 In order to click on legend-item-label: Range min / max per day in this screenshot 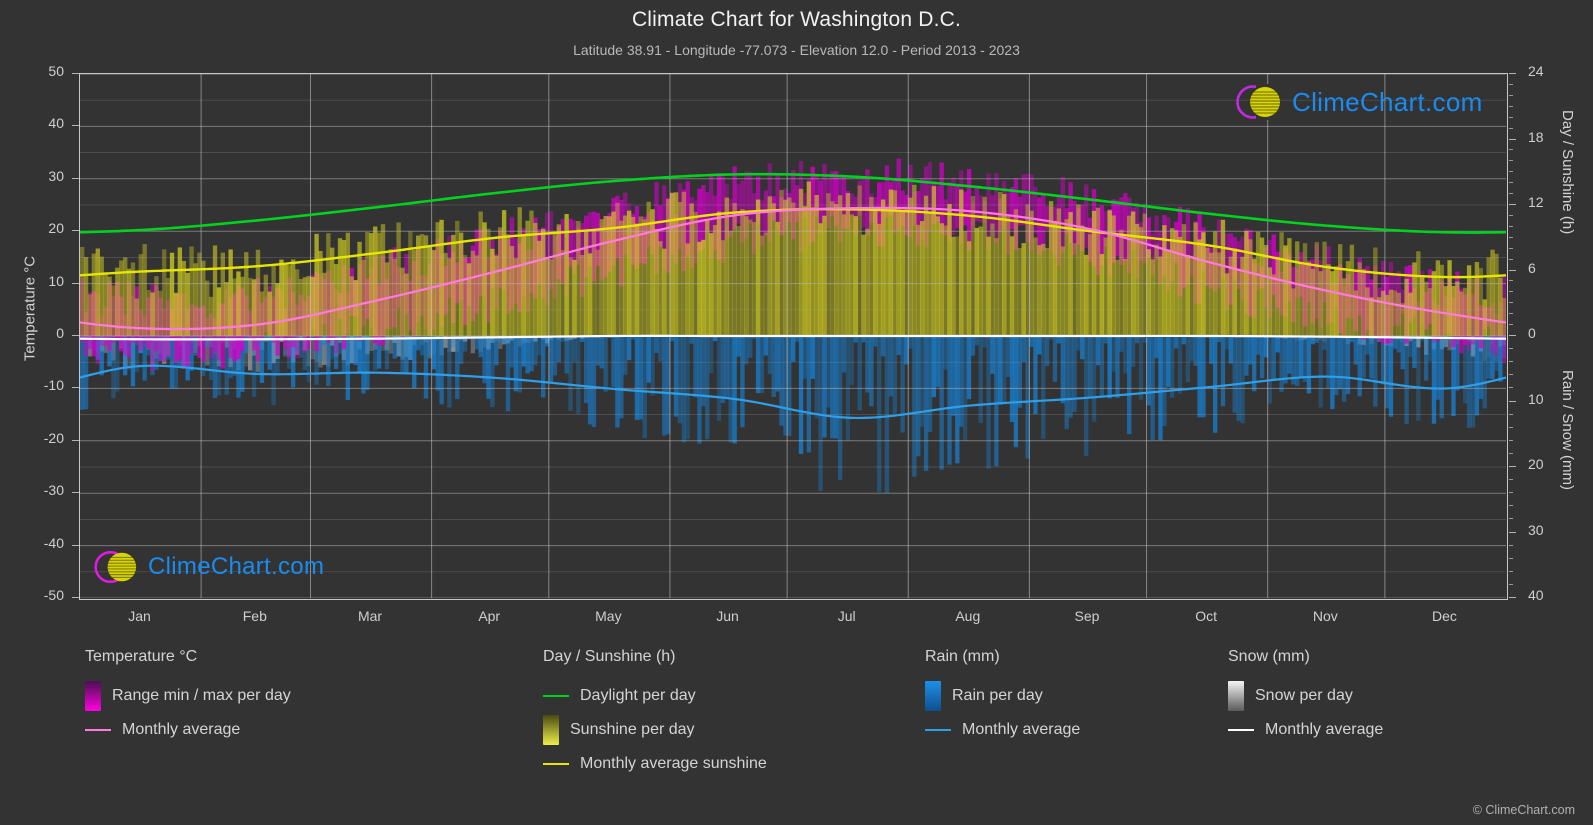, I will do `click(201, 695)`.